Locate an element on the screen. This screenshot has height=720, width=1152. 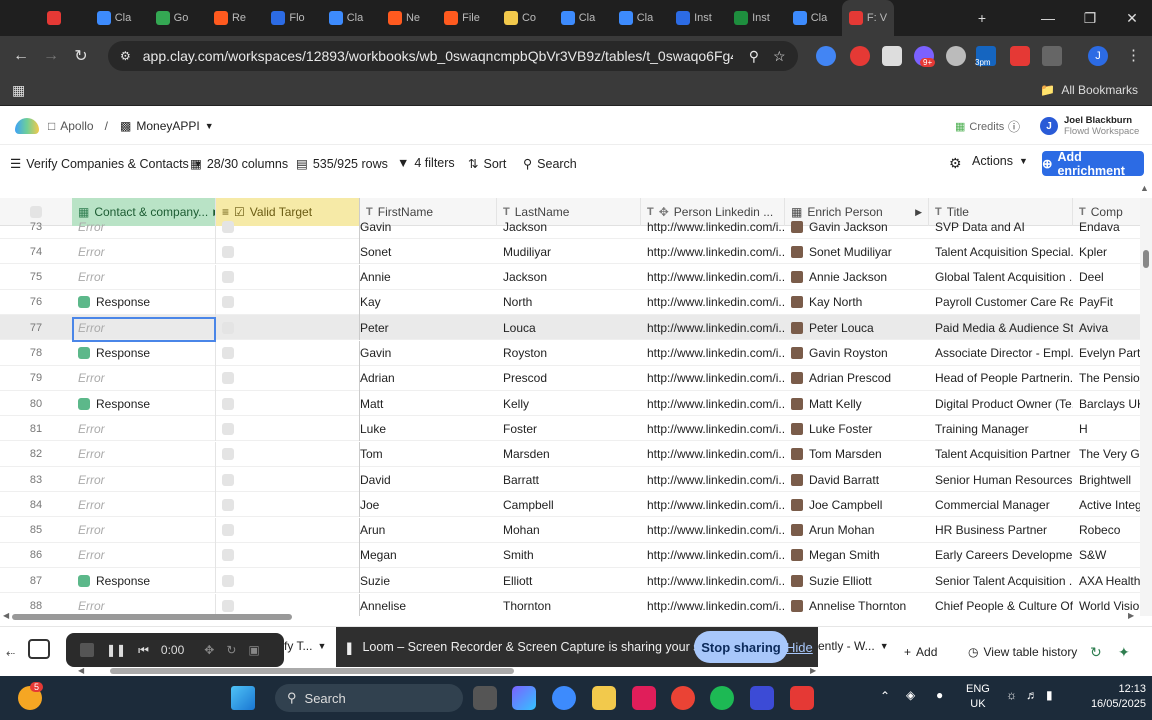
cell-title: Commercial Manager is located at coordinates (1001, 504).